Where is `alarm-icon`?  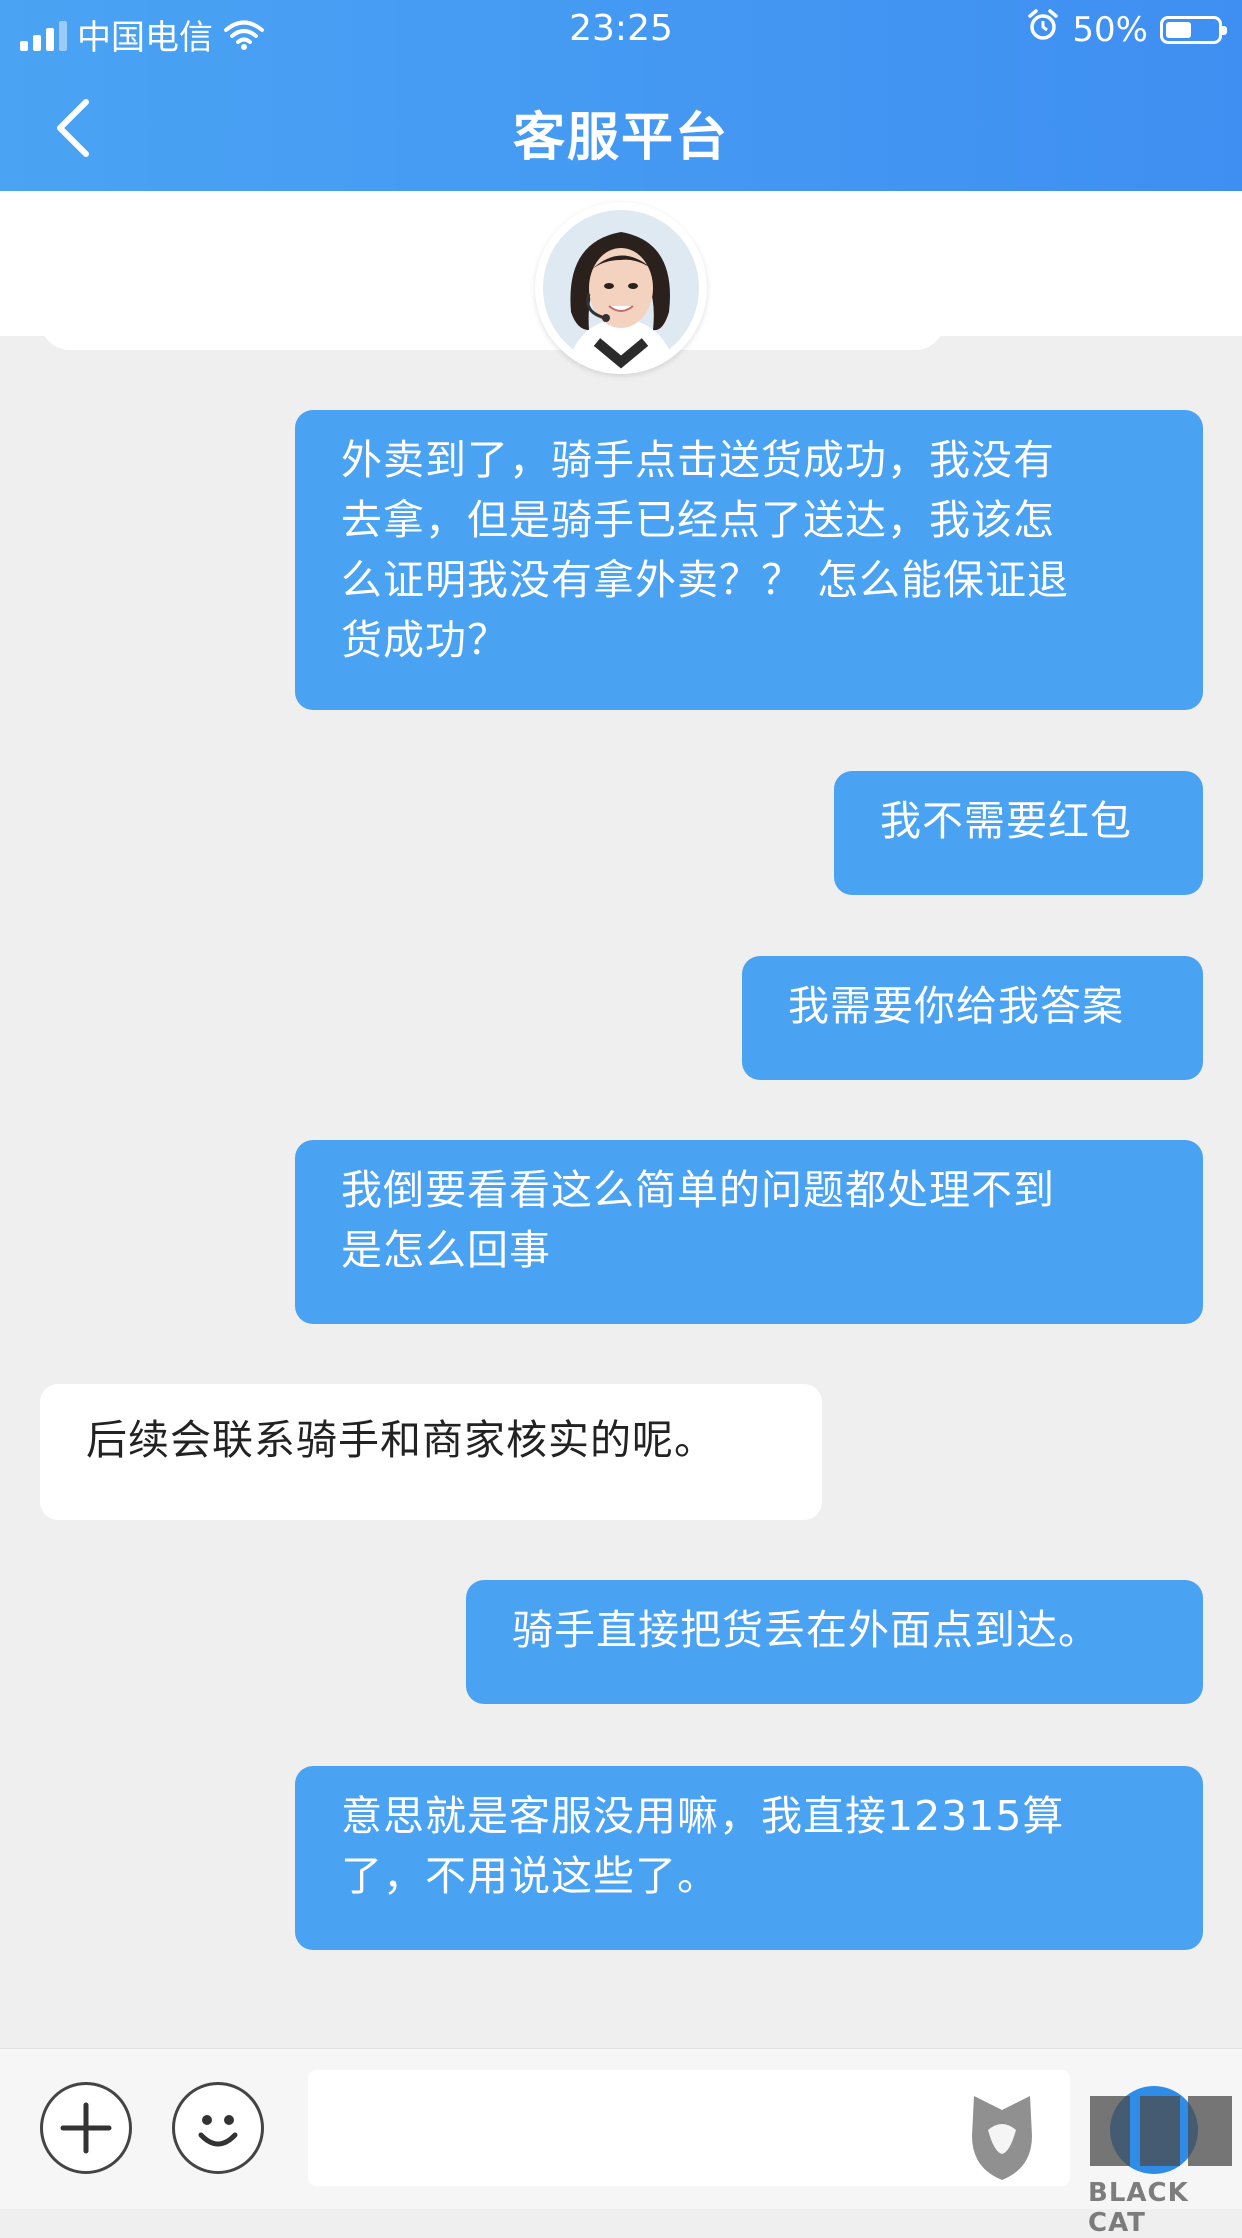
alarm-icon is located at coordinates (1043, 29).